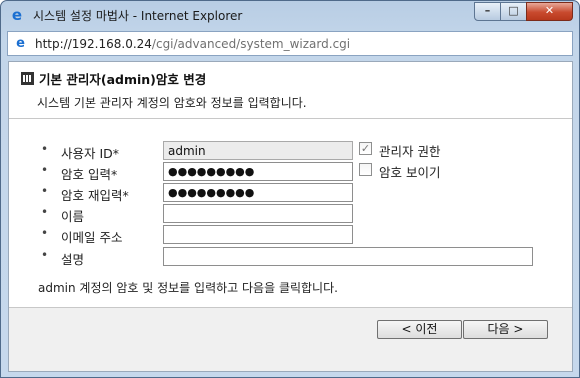  I want to click on admin-rights-label: 관리자 권한, so click(410, 151).